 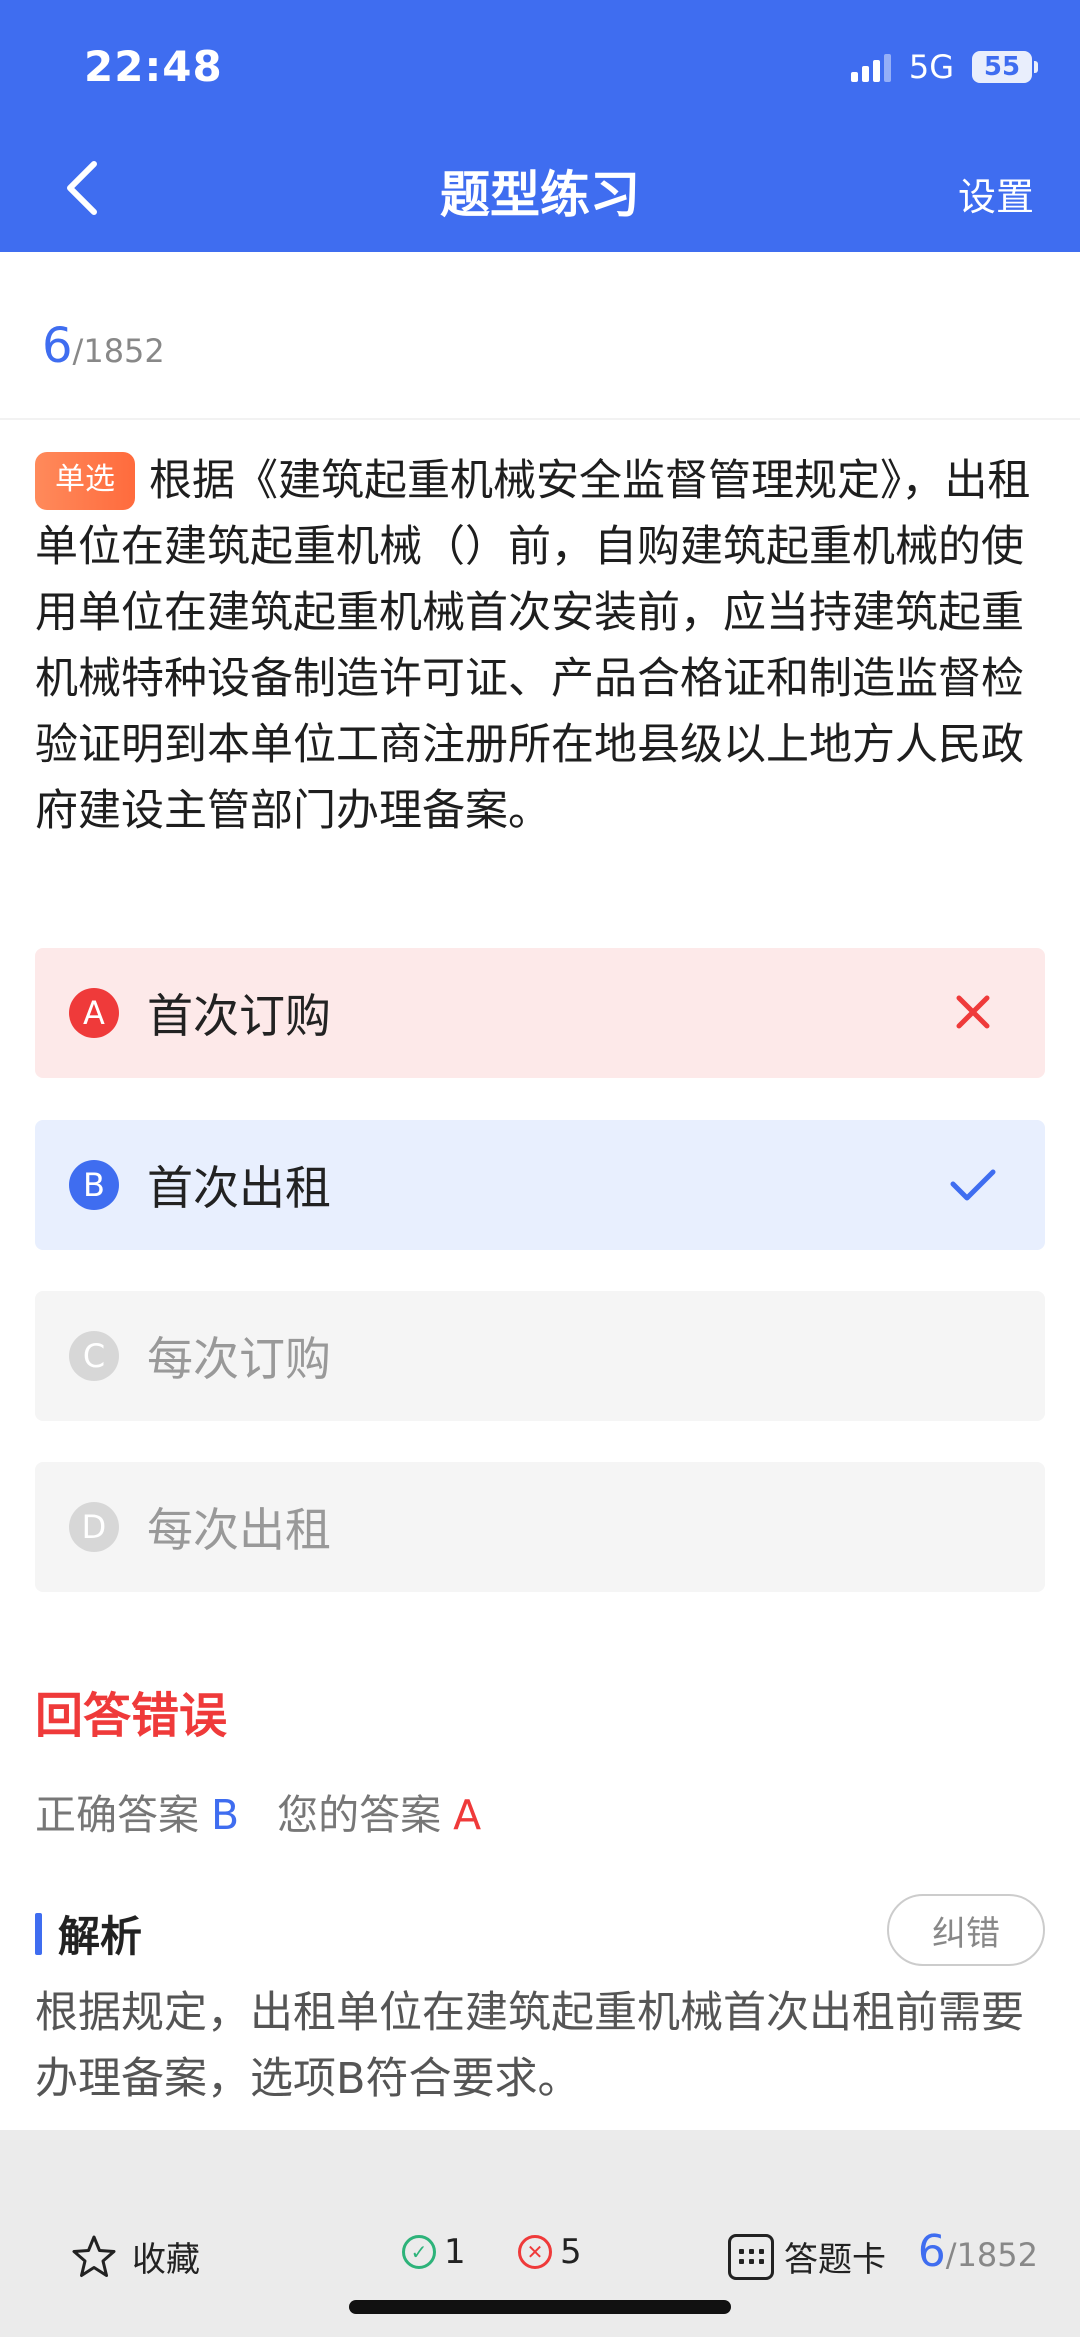 I want to click on home-indicator, so click(x=540, y=2307).